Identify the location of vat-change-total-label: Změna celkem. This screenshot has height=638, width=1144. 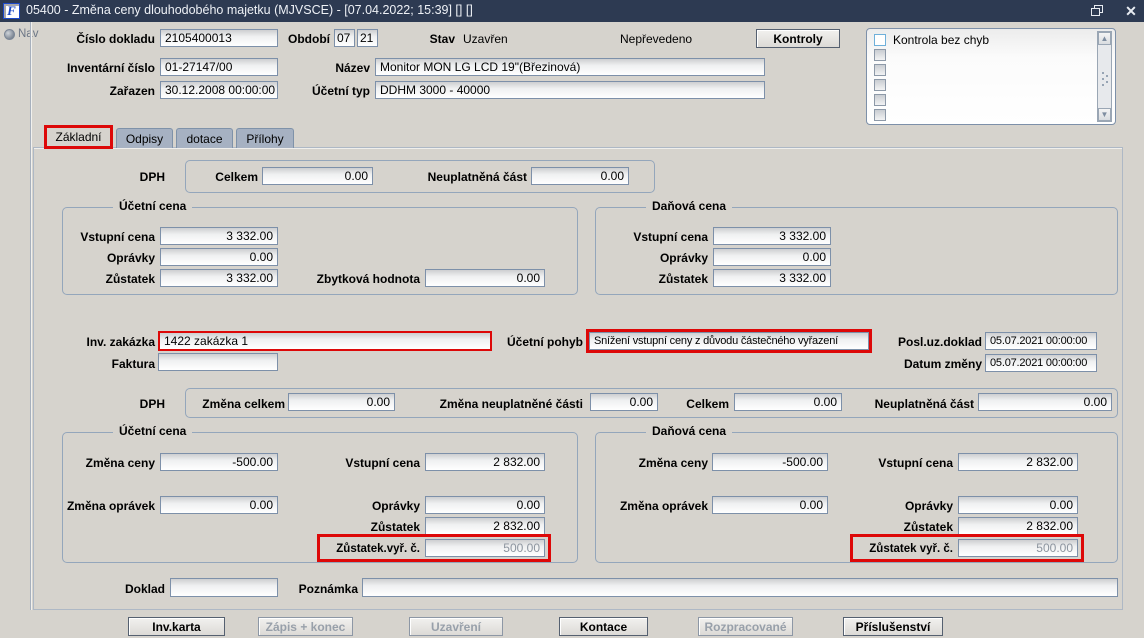
(243, 404).